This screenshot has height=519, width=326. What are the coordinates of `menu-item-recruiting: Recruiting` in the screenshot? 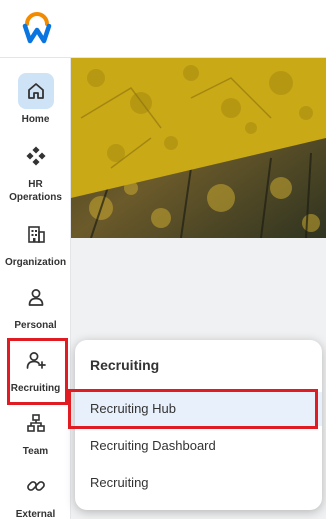 It's located at (198, 483).